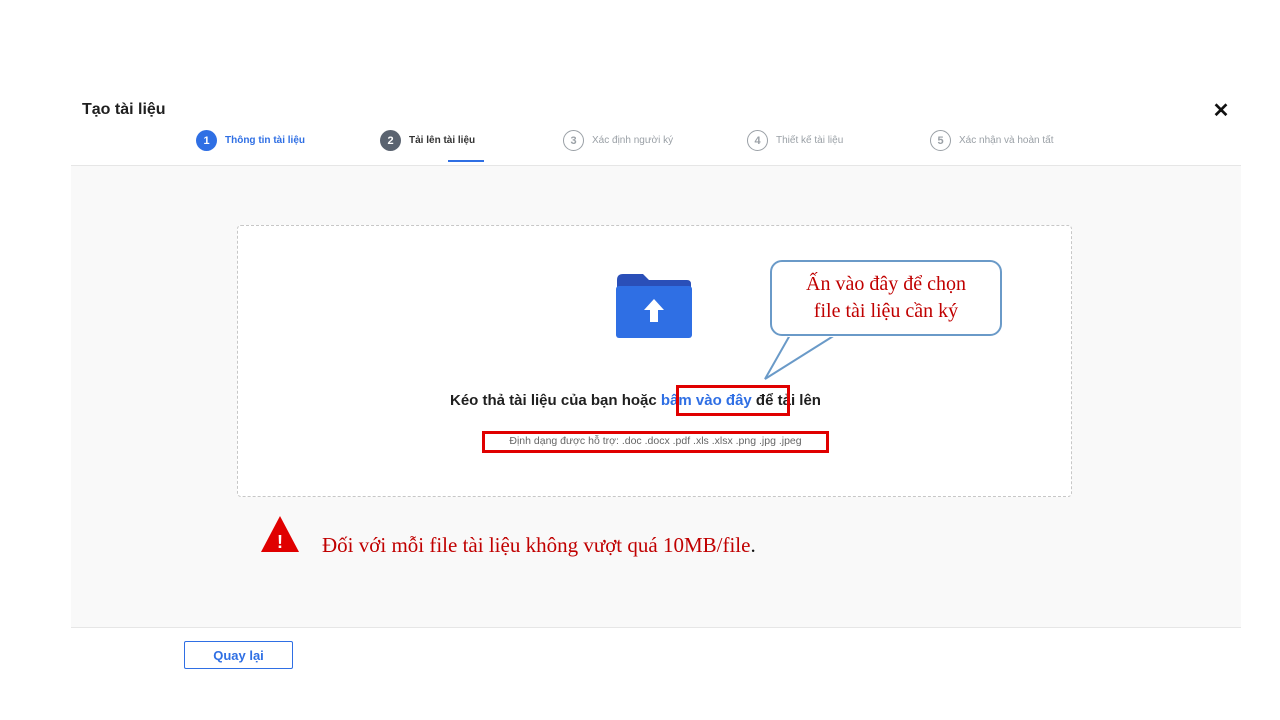 This screenshot has height=720, width=1280. I want to click on modal-title: Tạo tài liệu, so click(124, 109).